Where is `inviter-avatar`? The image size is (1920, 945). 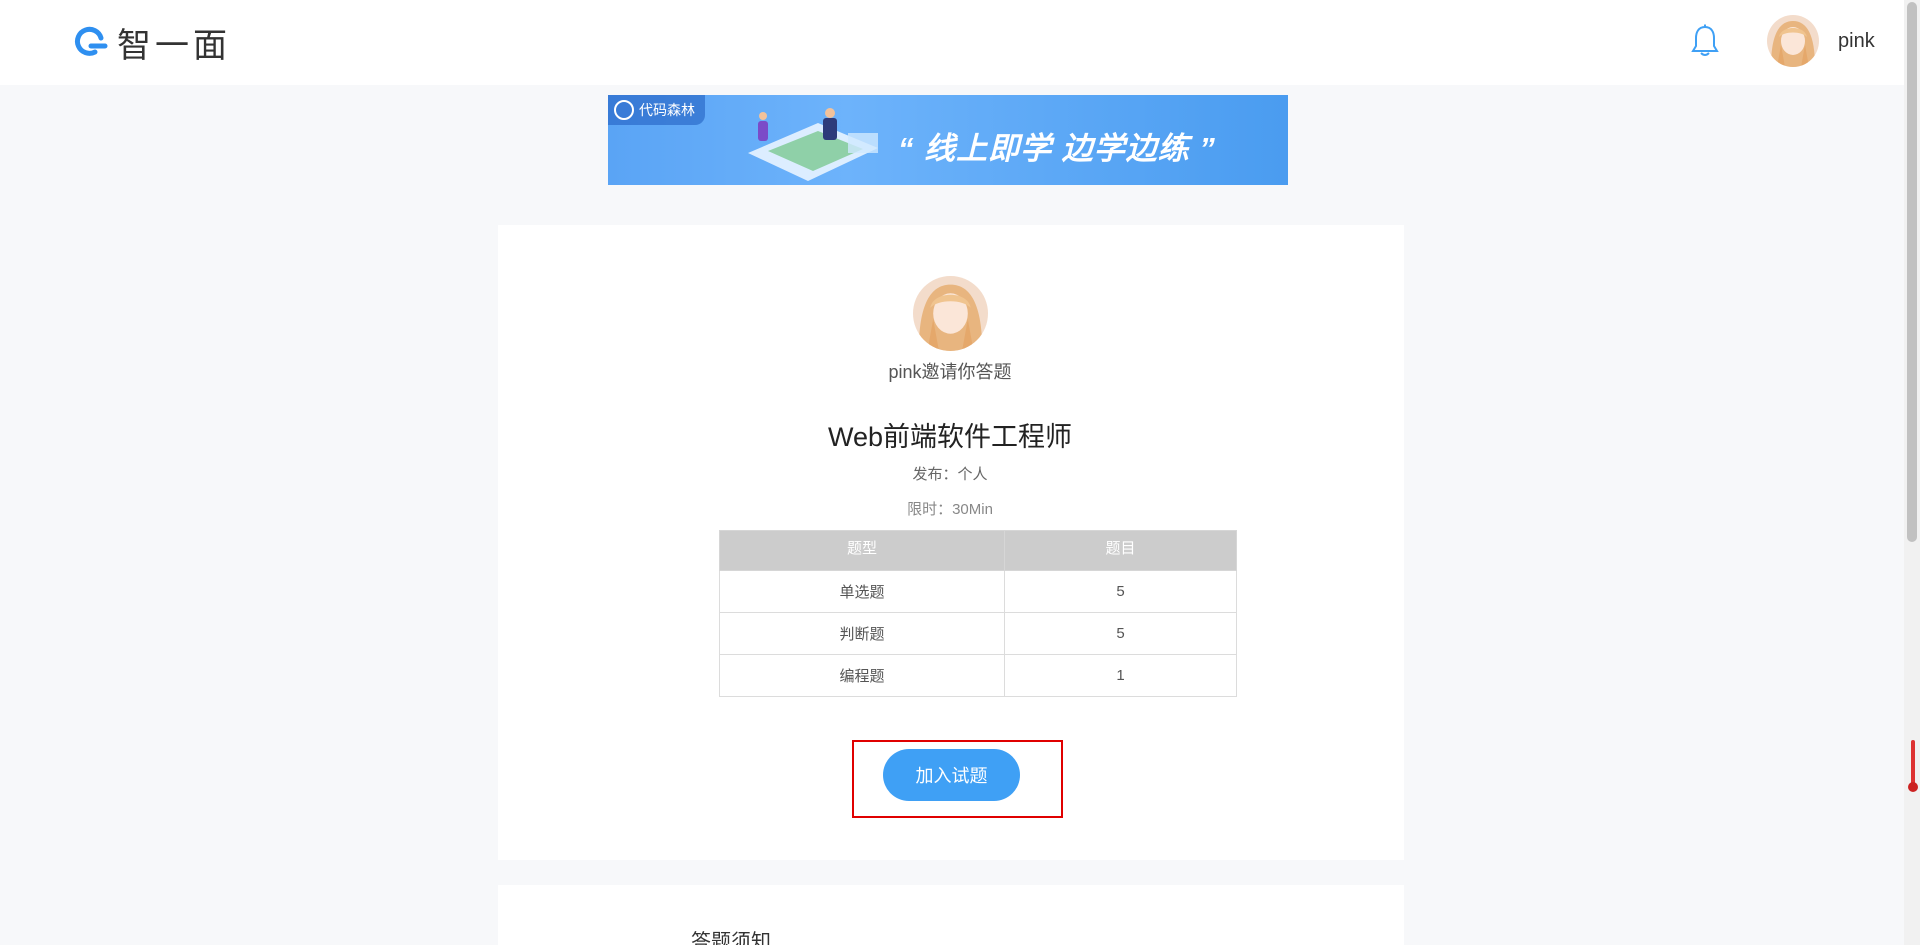 inviter-avatar is located at coordinates (950, 313).